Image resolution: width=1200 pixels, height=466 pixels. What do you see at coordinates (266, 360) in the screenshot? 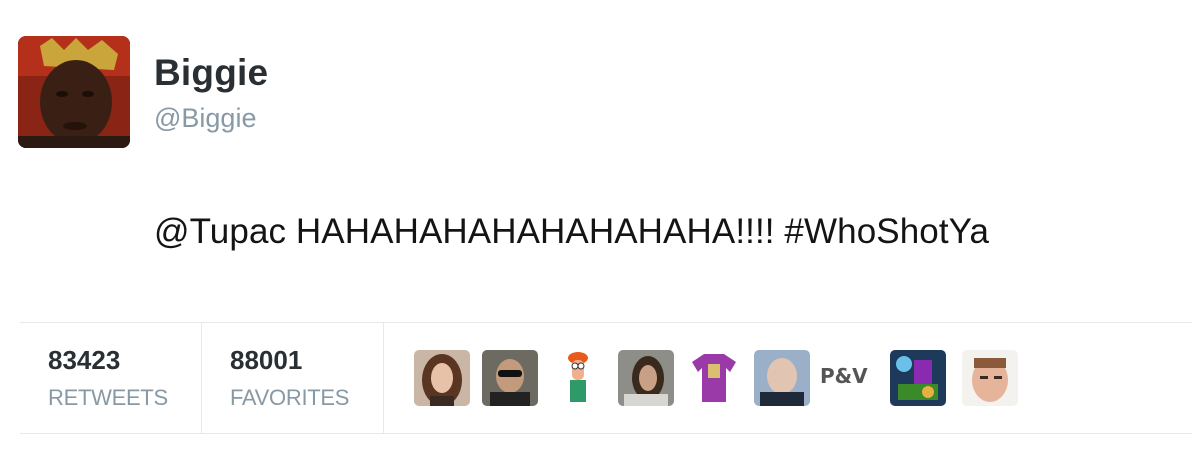
I see `favorites-count: 88001` at bounding box center [266, 360].